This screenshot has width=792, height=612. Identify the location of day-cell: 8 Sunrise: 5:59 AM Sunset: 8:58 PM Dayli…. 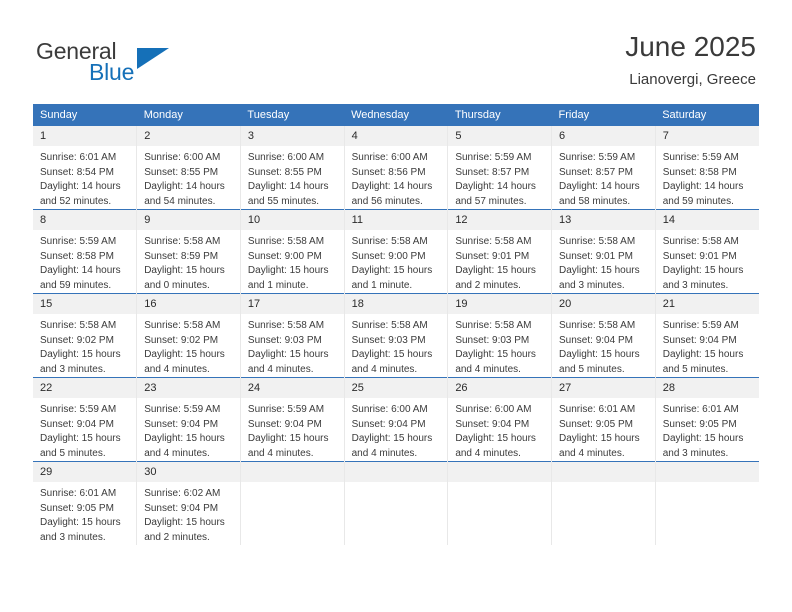
(85, 251).